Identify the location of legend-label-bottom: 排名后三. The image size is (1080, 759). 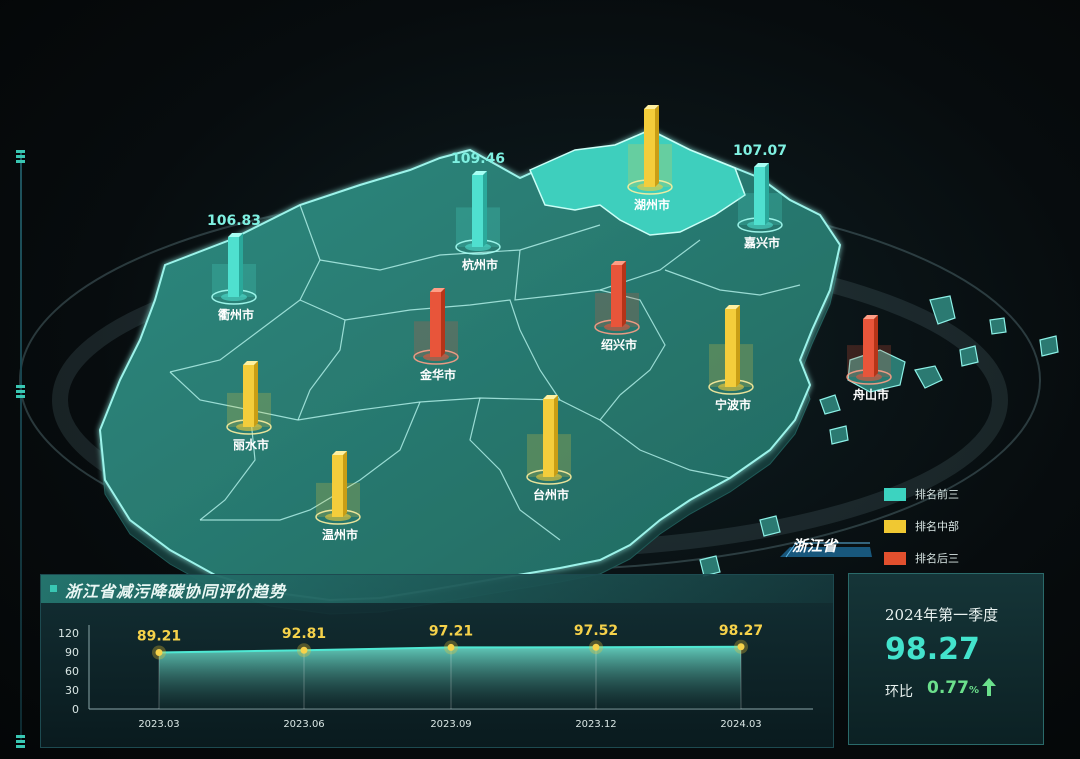
(937, 558).